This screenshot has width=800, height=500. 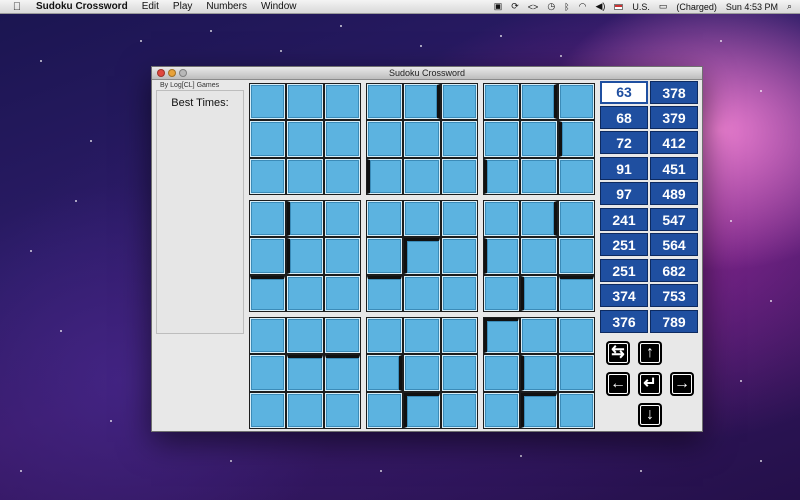 What do you see at coordinates (789, 6) in the screenshot?
I see `spotlight-icon: ⌕` at bounding box center [789, 6].